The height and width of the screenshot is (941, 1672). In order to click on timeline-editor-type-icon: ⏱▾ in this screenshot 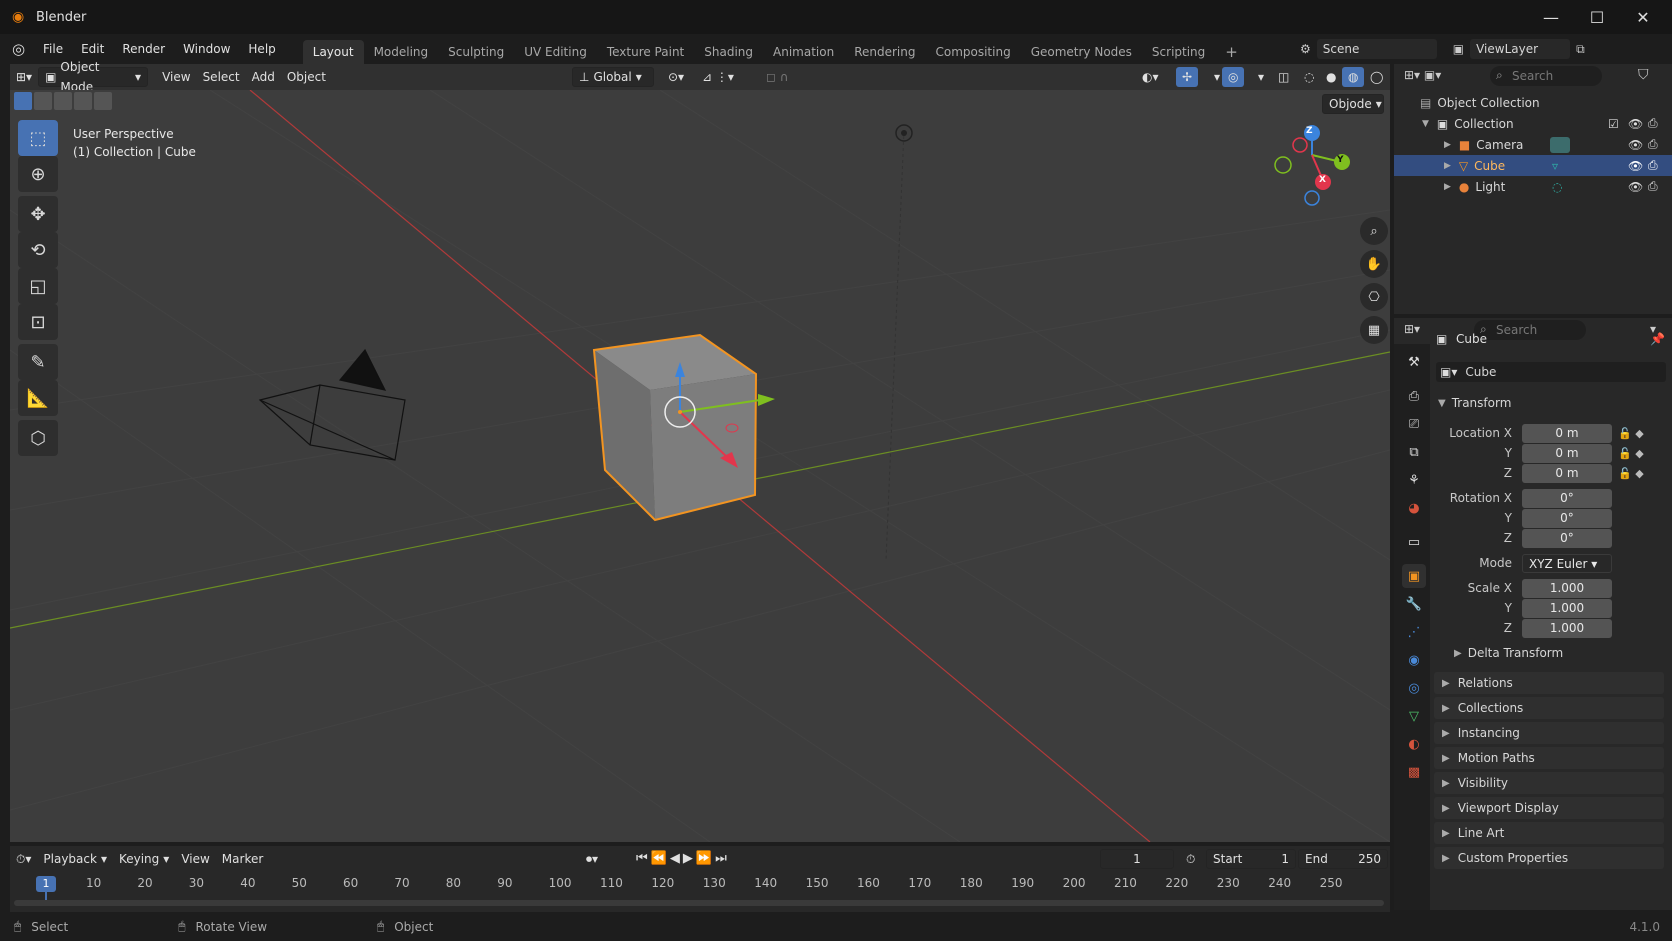, I will do `click(23, 859)`.